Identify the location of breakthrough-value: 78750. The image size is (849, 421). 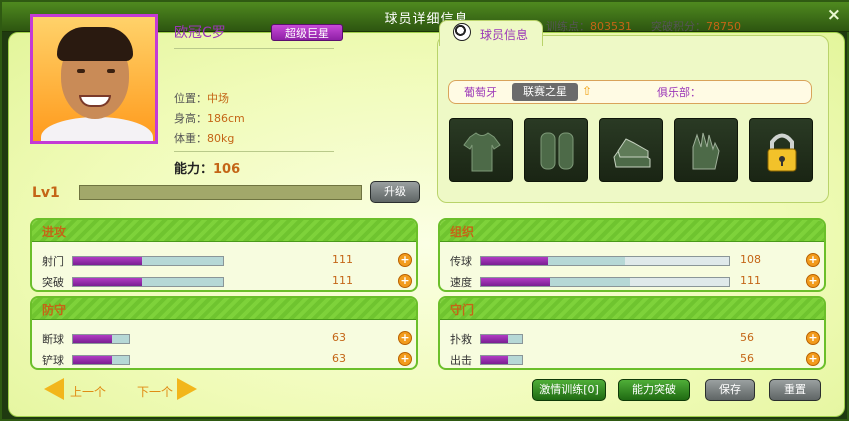
(723, 26).